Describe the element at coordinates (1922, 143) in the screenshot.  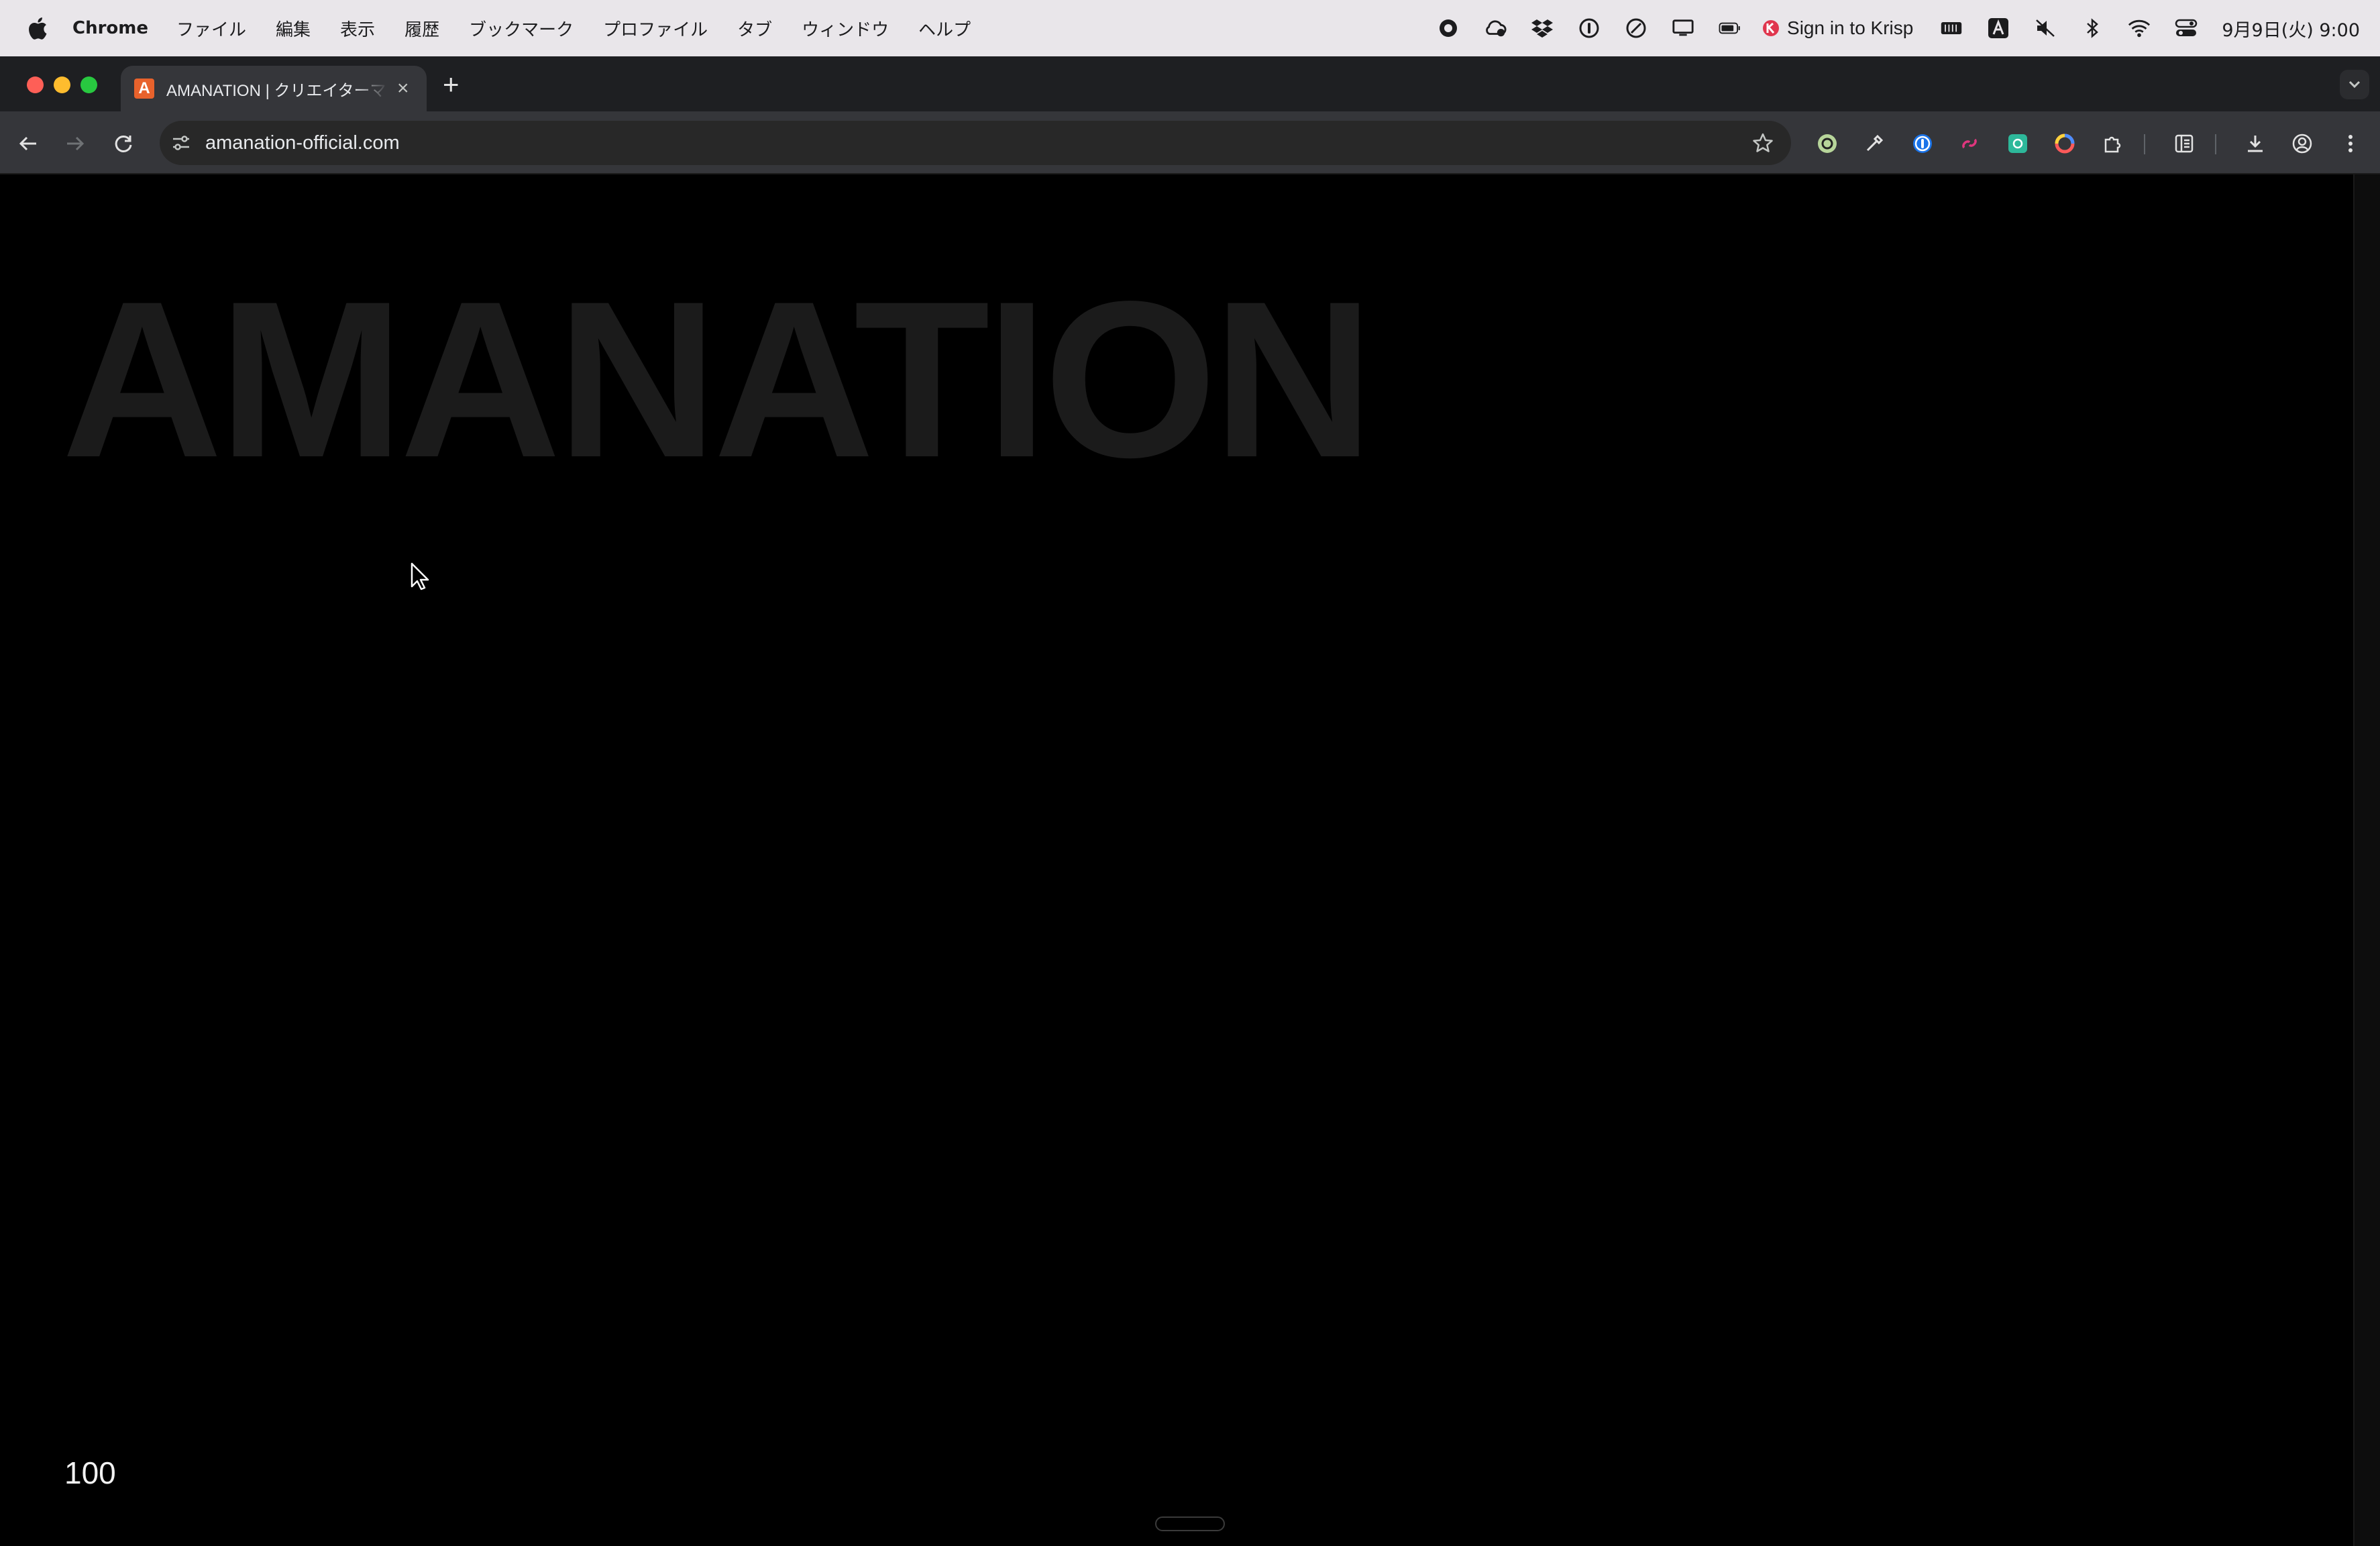
I see `extension-onepassword-icon` at that location.